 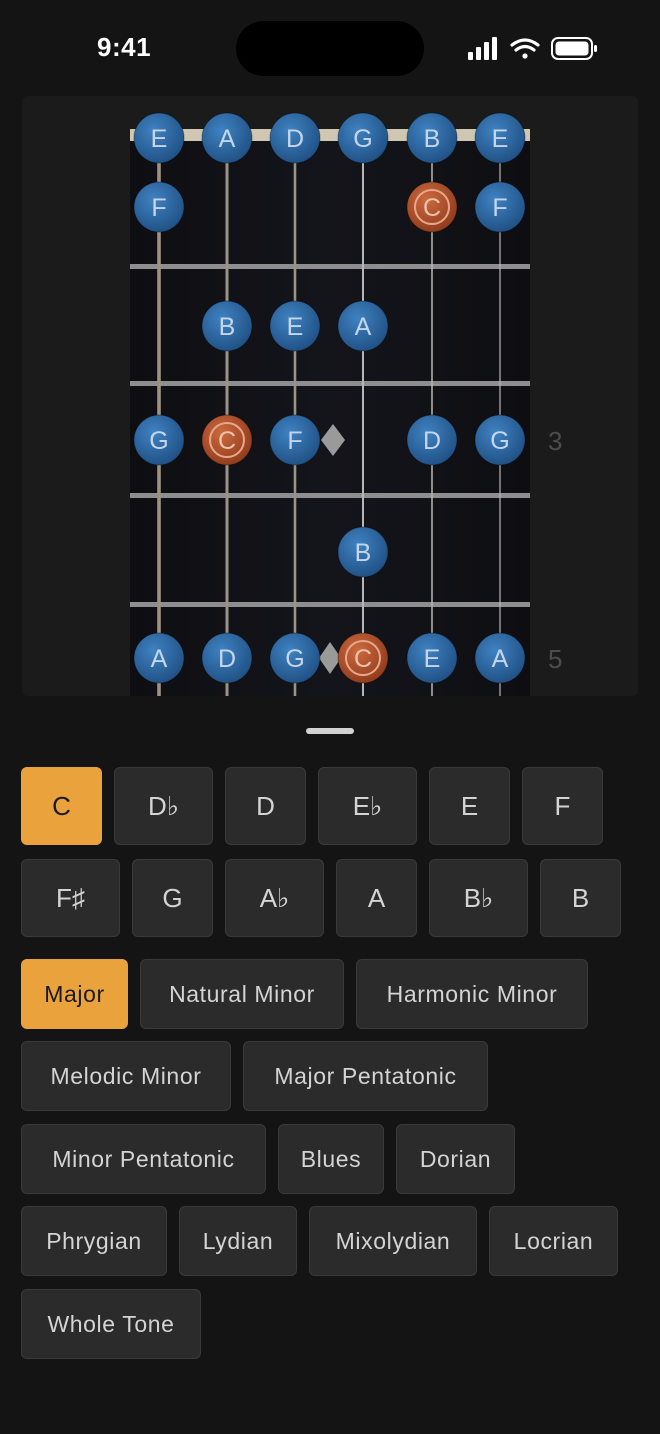 I want to click on scale-button-major: Major, so click(x=74, y=994).